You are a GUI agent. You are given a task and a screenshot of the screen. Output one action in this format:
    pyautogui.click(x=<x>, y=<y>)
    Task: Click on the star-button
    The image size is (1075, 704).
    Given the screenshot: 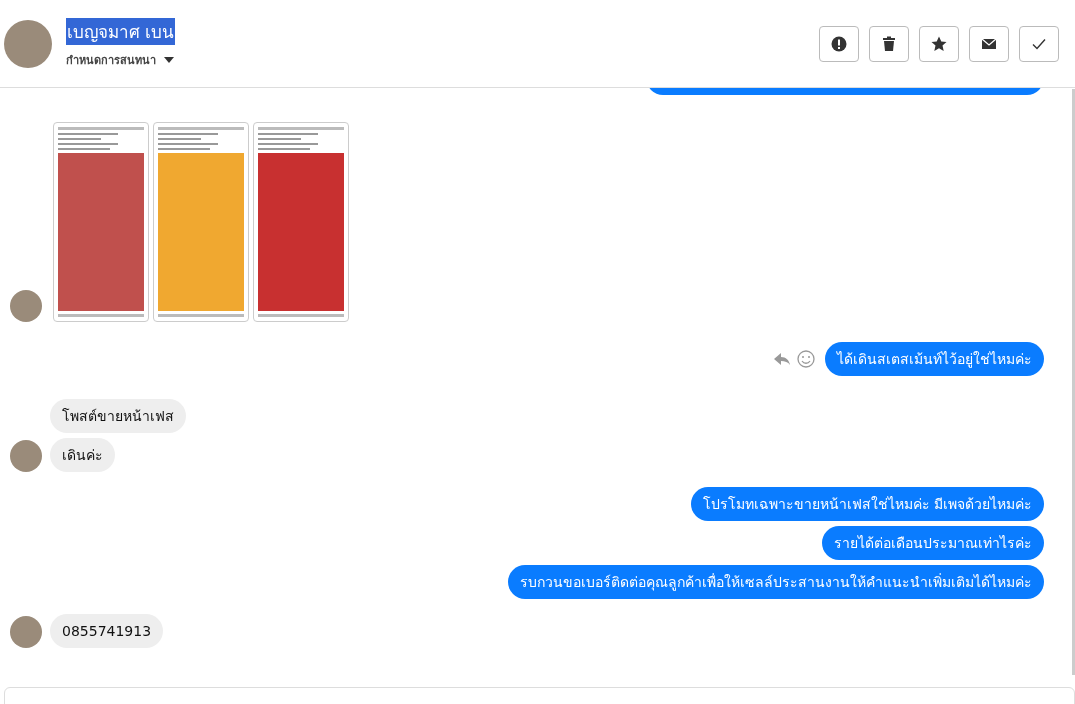 What is the action you would take?
    pyautogui.click(x=939, y=43)
    